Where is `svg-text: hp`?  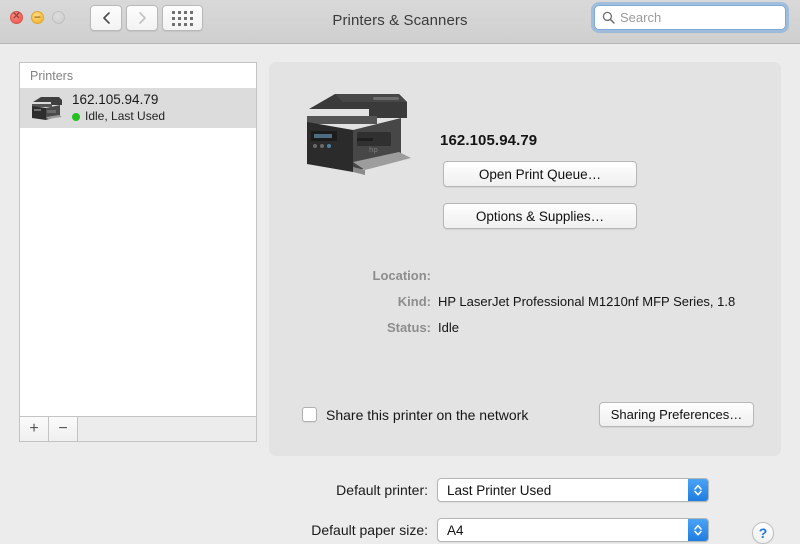 svg-text: hp is located at coordinates (373, 150).